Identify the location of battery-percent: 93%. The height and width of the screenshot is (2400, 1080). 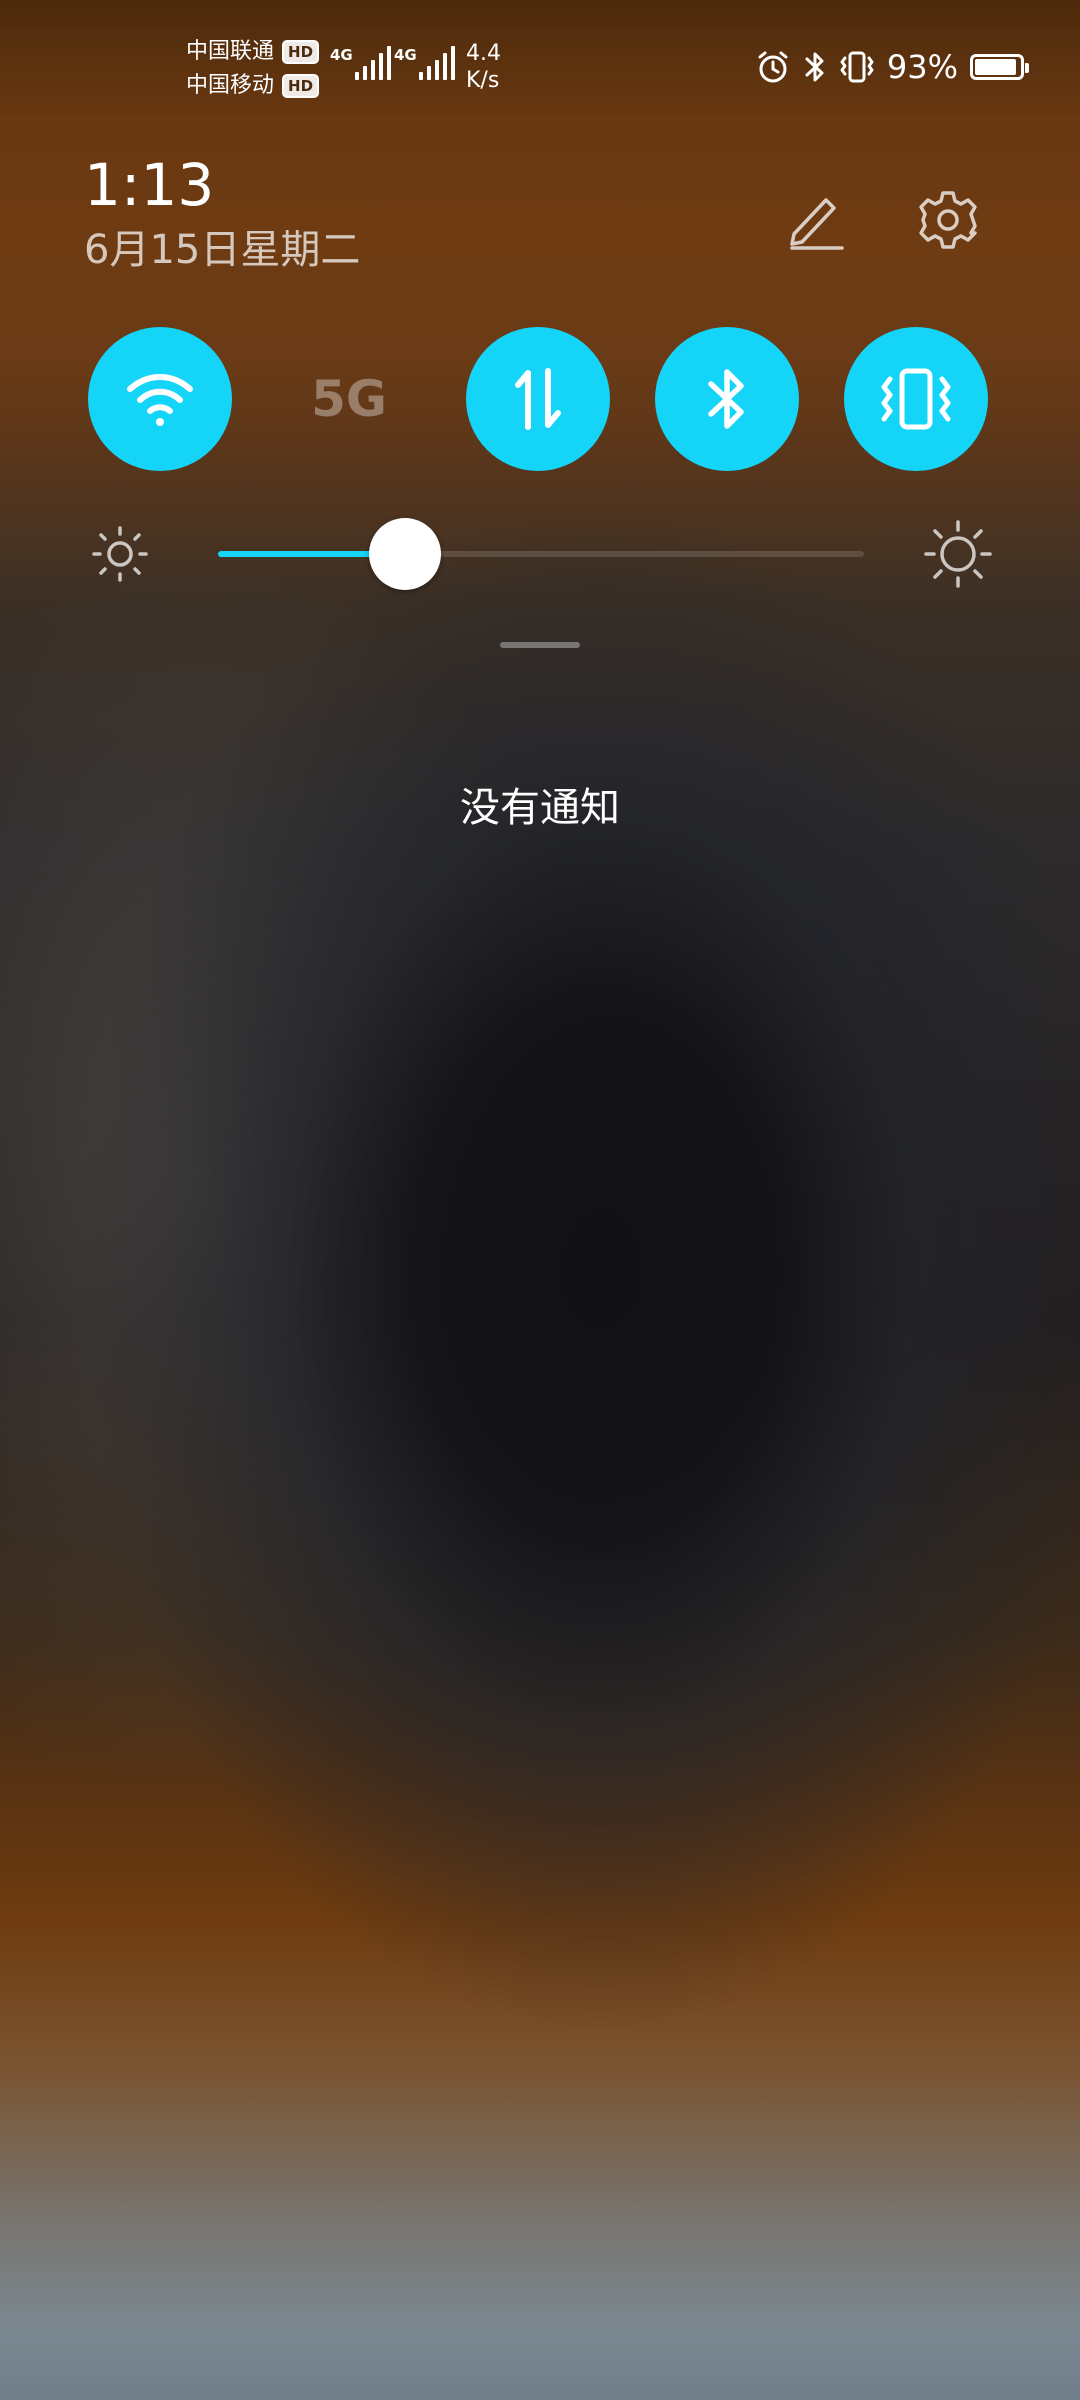
(922, 67).